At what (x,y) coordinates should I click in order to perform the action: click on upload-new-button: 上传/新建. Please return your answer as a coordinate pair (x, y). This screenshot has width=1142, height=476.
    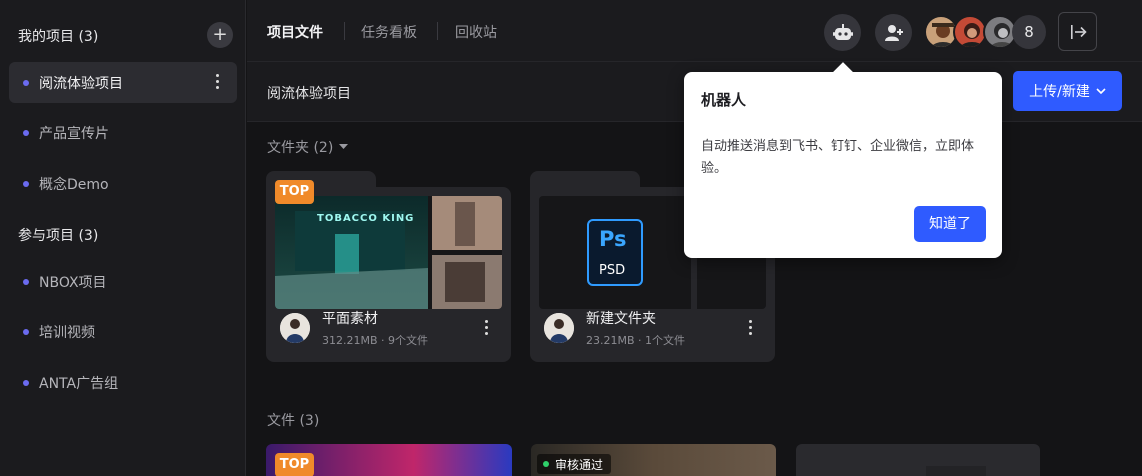
    Looking at the image, I should click on (1067, 91).